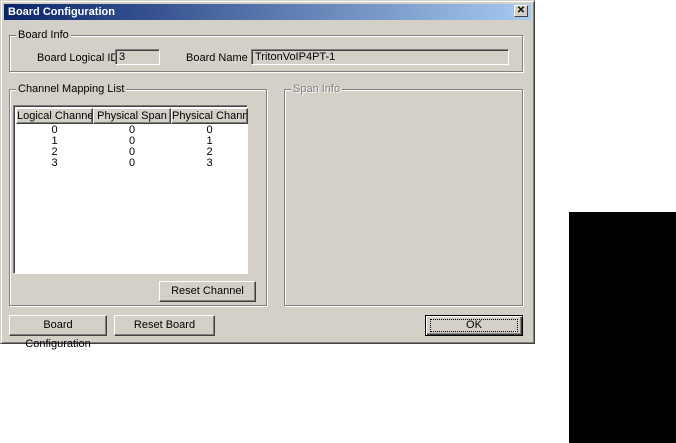 The image size is (676, 443). Describe the element at coordinates (61, 12) in the screenshot. I see `window-title: Board Configuration` at that location.